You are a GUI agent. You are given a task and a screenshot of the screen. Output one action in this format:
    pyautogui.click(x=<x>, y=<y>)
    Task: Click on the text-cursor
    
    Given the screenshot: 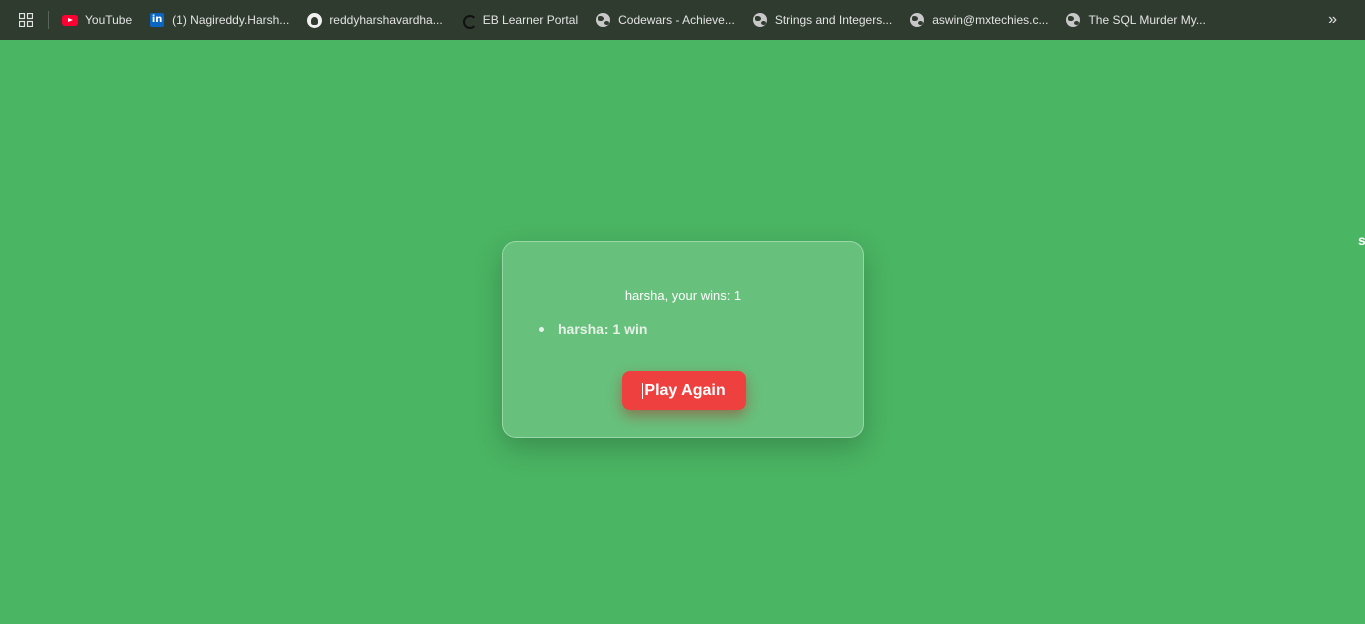 What is the action you would take?
    pyautogui.click(x=643, y=390)
    